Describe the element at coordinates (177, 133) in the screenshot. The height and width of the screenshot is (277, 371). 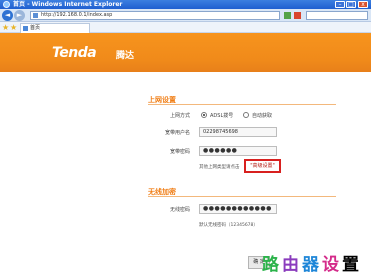
I see `username-label: 宽带用户名` at that location.